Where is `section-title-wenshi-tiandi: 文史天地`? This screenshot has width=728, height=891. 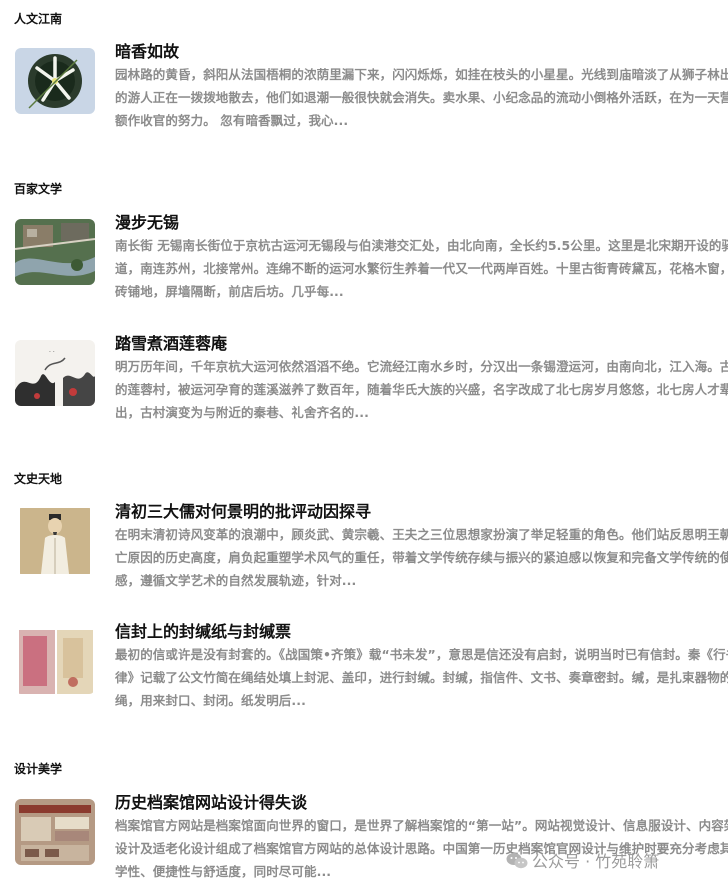 section-title-wenshi-tiandi: 文史天地 is located at coordinates (38, 479).